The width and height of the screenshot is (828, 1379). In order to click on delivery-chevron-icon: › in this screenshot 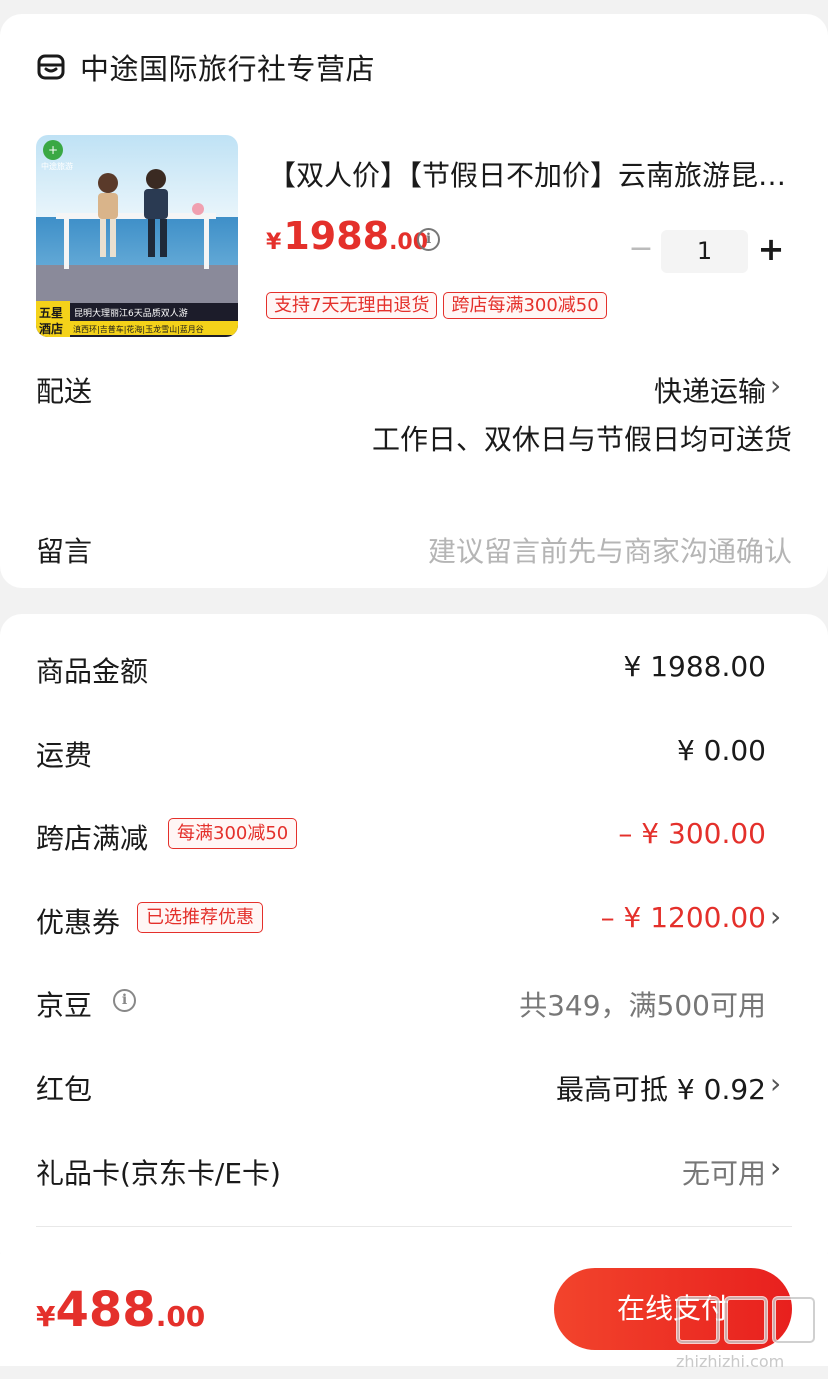, I will do `click(781, 387)`.